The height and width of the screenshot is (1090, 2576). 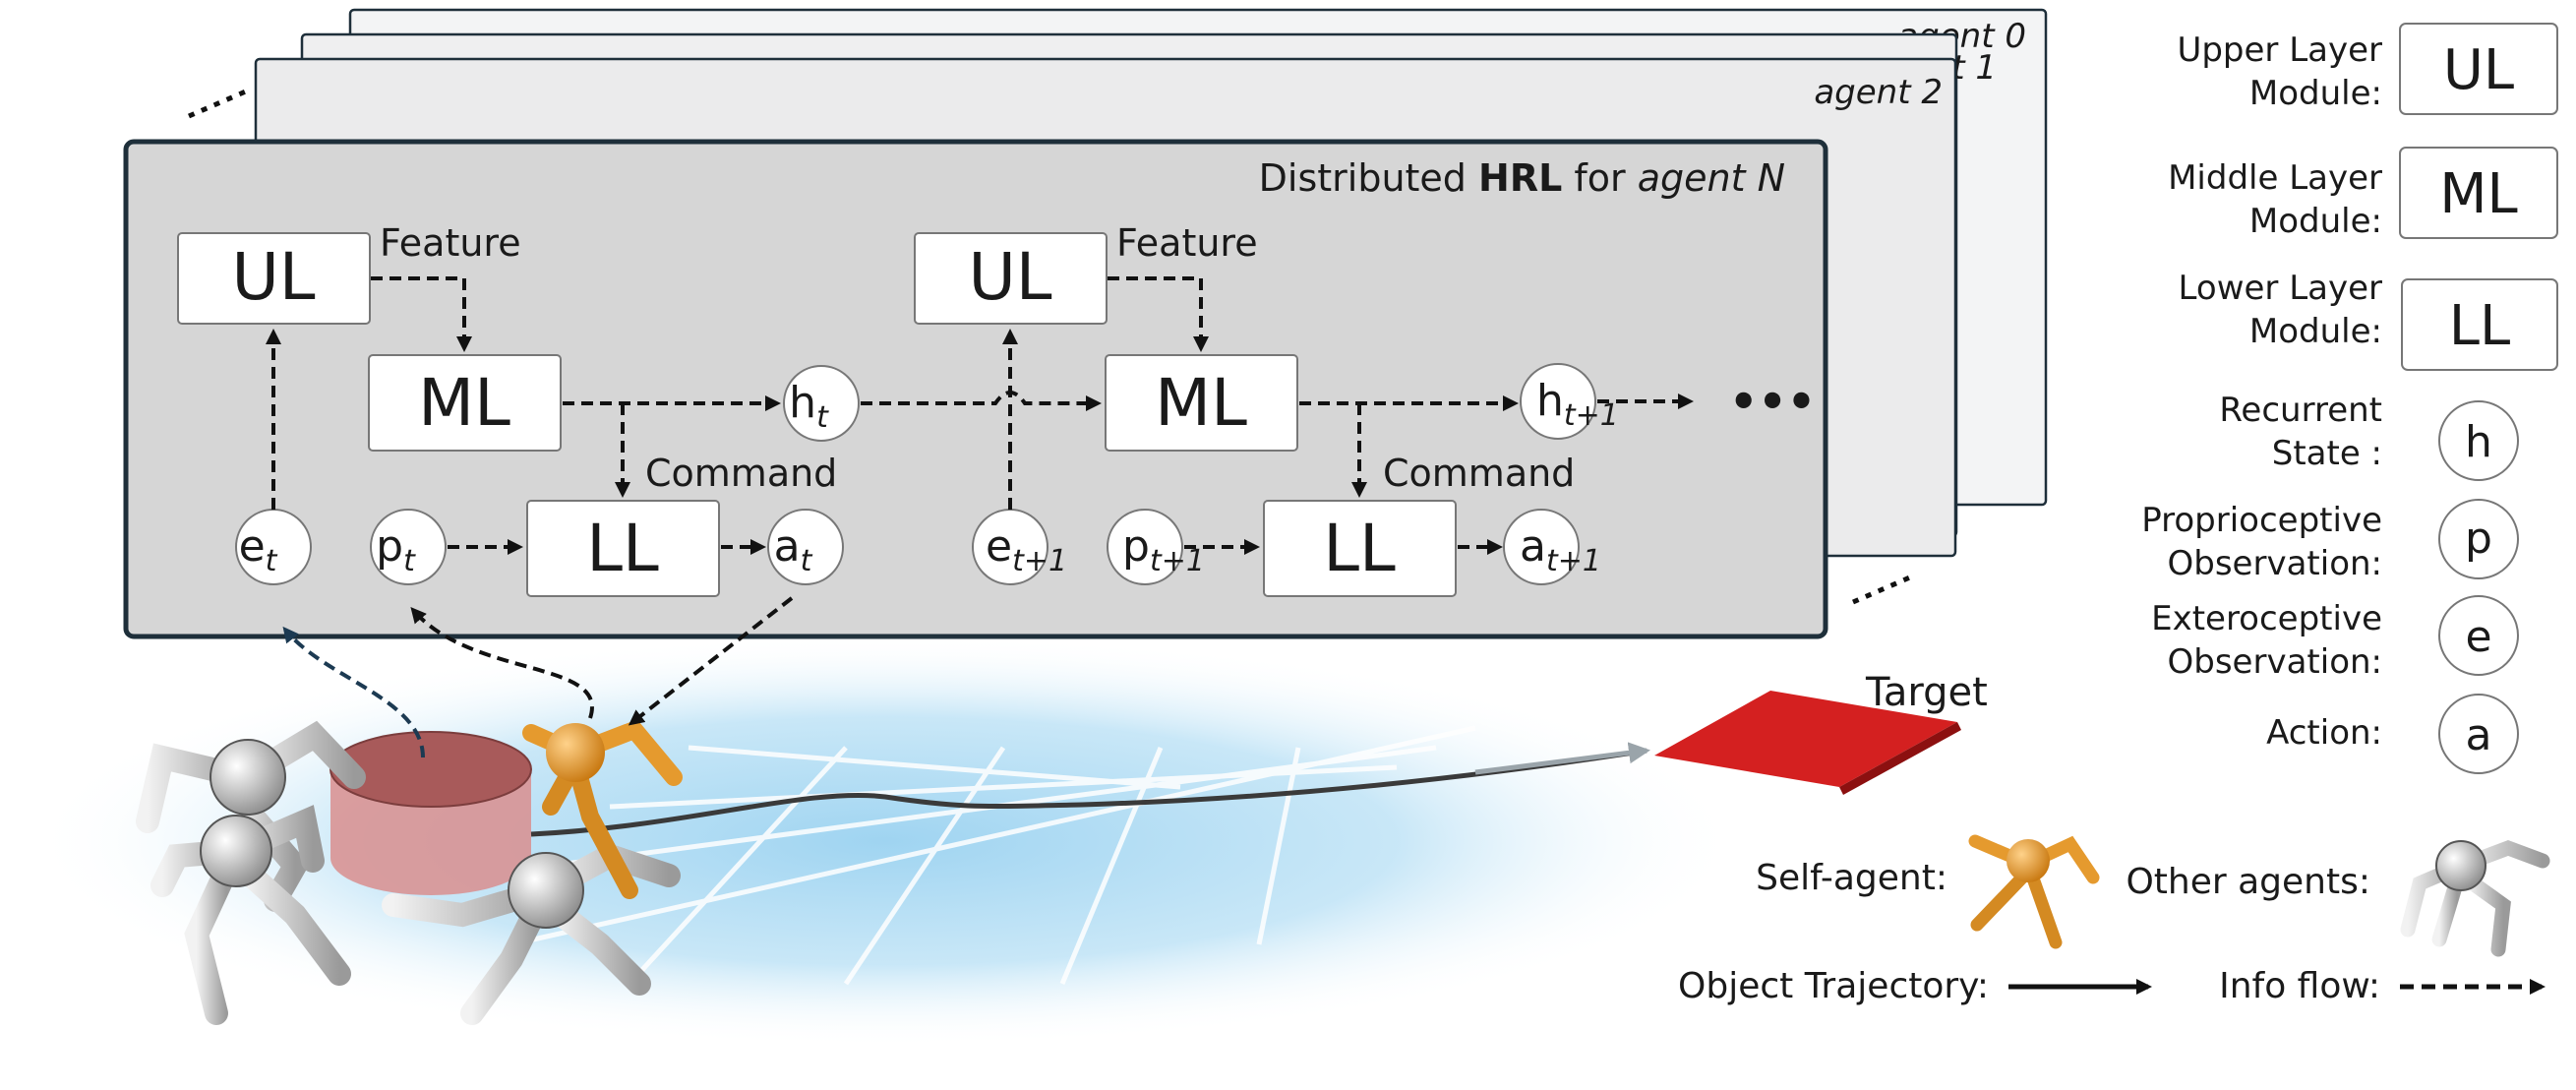 I want to click on feature-label-t: Feature, so click(x=450, y=243).